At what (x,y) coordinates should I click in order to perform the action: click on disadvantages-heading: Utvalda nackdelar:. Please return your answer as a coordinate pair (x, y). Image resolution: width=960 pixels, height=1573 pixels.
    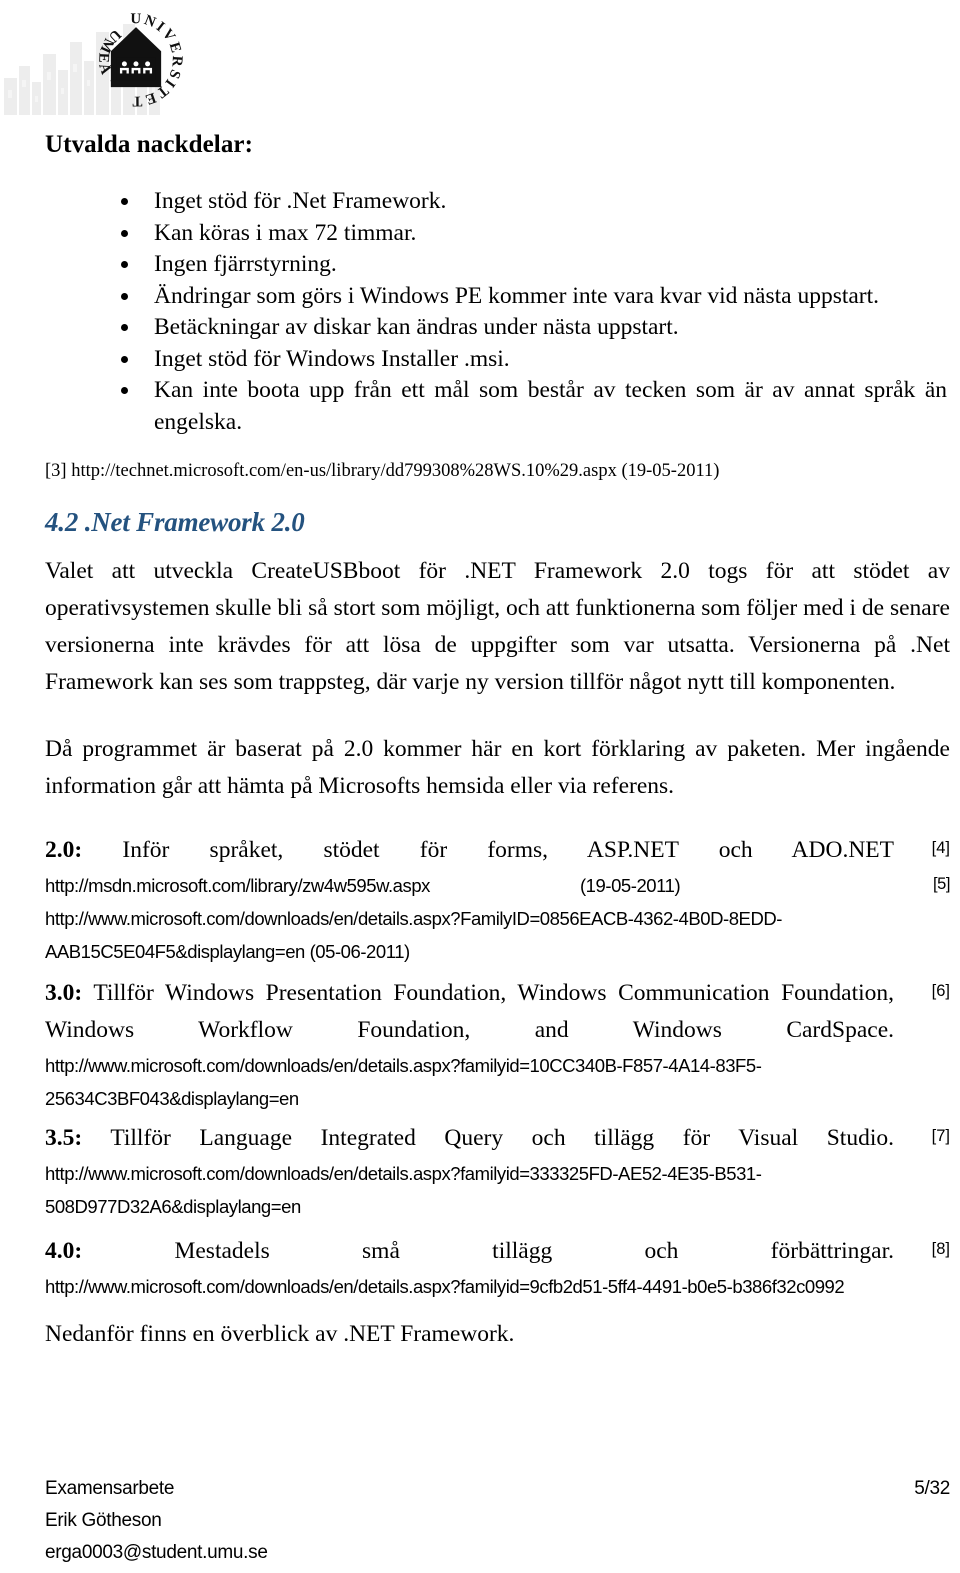
    Looking at the image, I should click on (149, 144).